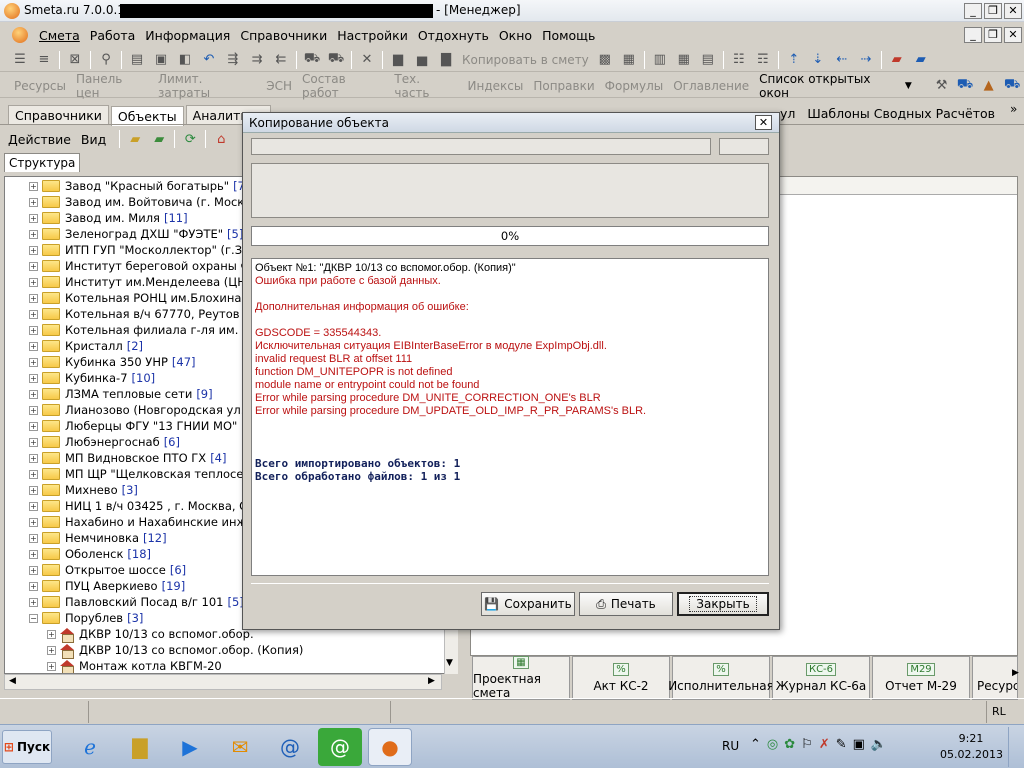  Describe the element at coordinates (431, 681) in the screenshot. I see `scroll-right-icon: ▶` at that location.